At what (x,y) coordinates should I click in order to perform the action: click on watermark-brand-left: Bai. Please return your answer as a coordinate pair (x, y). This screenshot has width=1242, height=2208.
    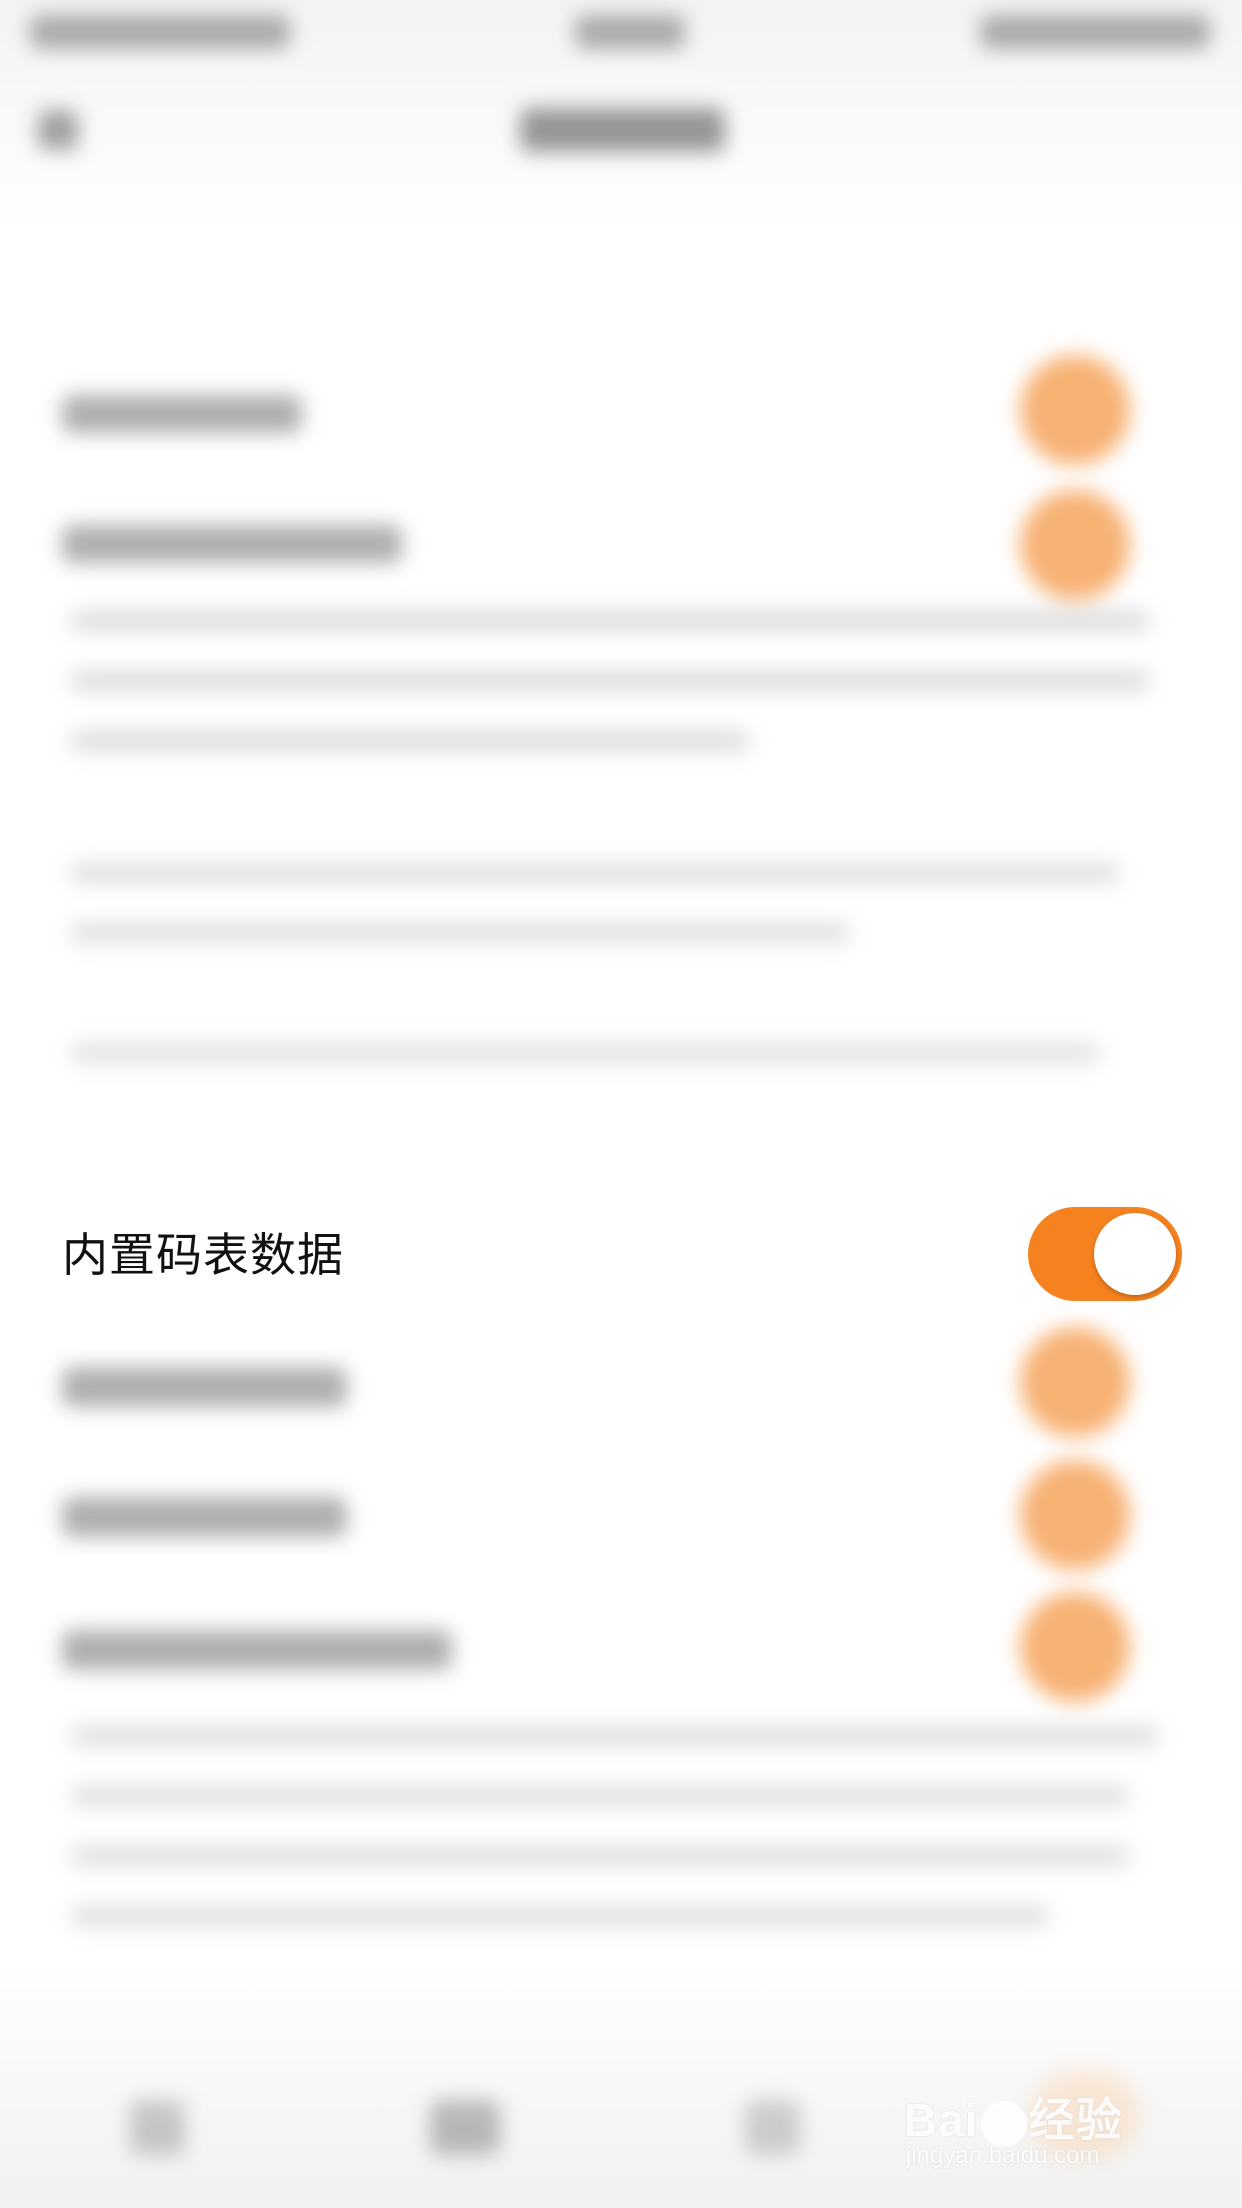
    Looking at the image, I should click on (941, 2120).